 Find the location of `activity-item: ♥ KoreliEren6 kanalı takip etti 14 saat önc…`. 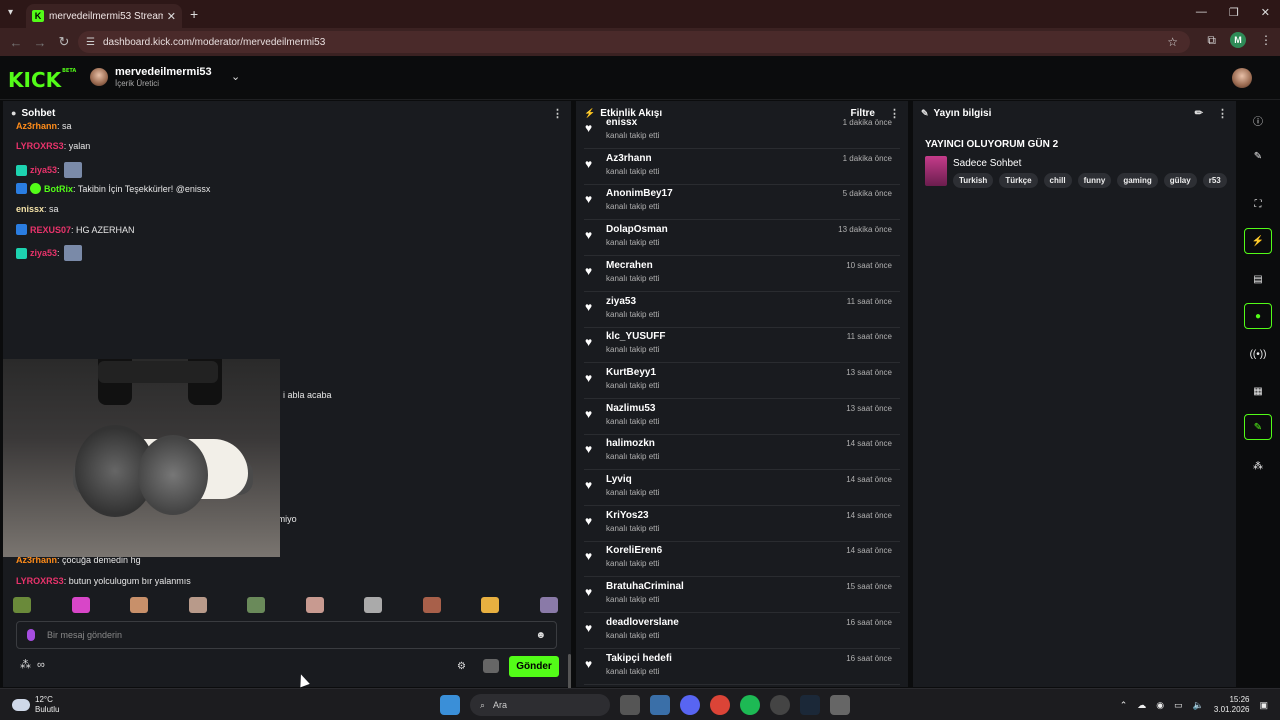

activity-item: ♥ KoreliEren6 kanalı takip etti 14 saat önc… is located at coordinates (742, 559).